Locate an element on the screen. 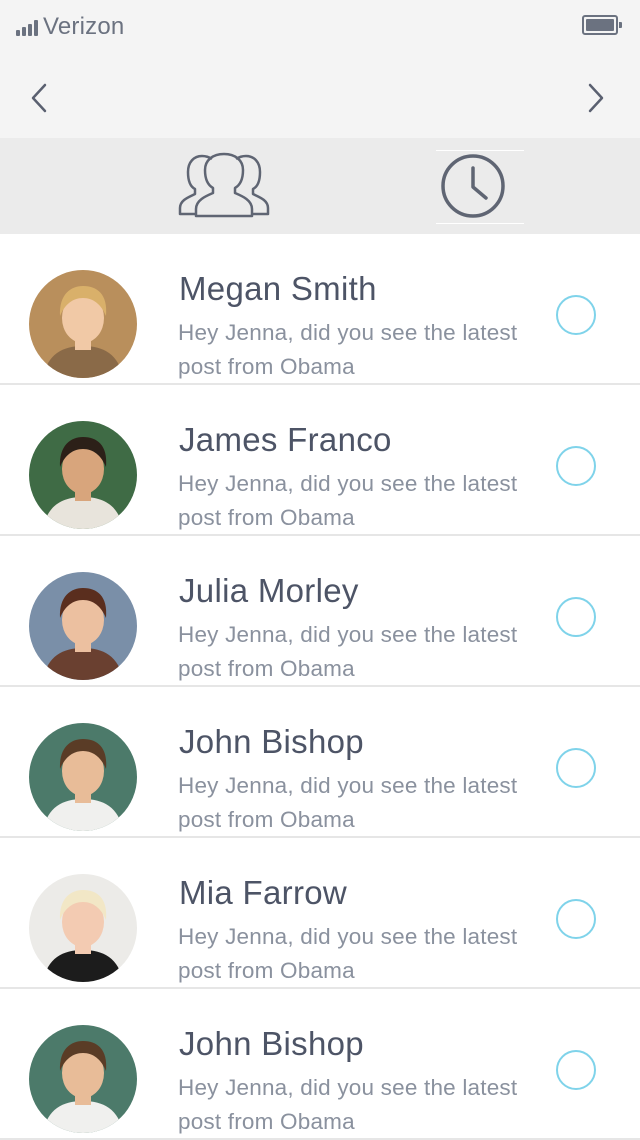 This screenshot has width=640, height=1140. contact-name: Julia Morley is located at coordinates (269, 590).